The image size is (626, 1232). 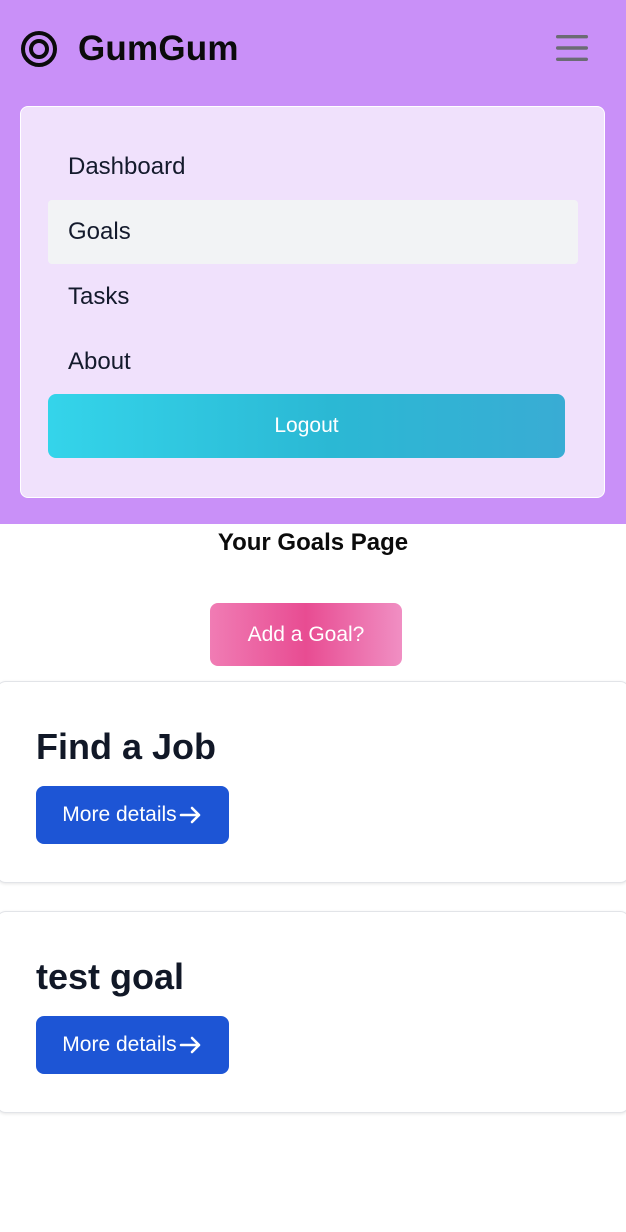 What do you see at coordinates (313, 167) in the screenshot?
I see `menu-item-dashboard: Dashboard` at bounding box center [313, 167].